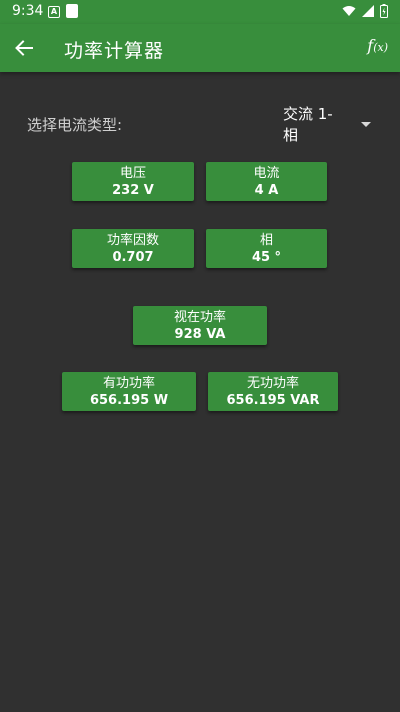 The height and width of the screenshot is (712, 400). I want to click on page-title: 功率计算器, so click(114, 51).